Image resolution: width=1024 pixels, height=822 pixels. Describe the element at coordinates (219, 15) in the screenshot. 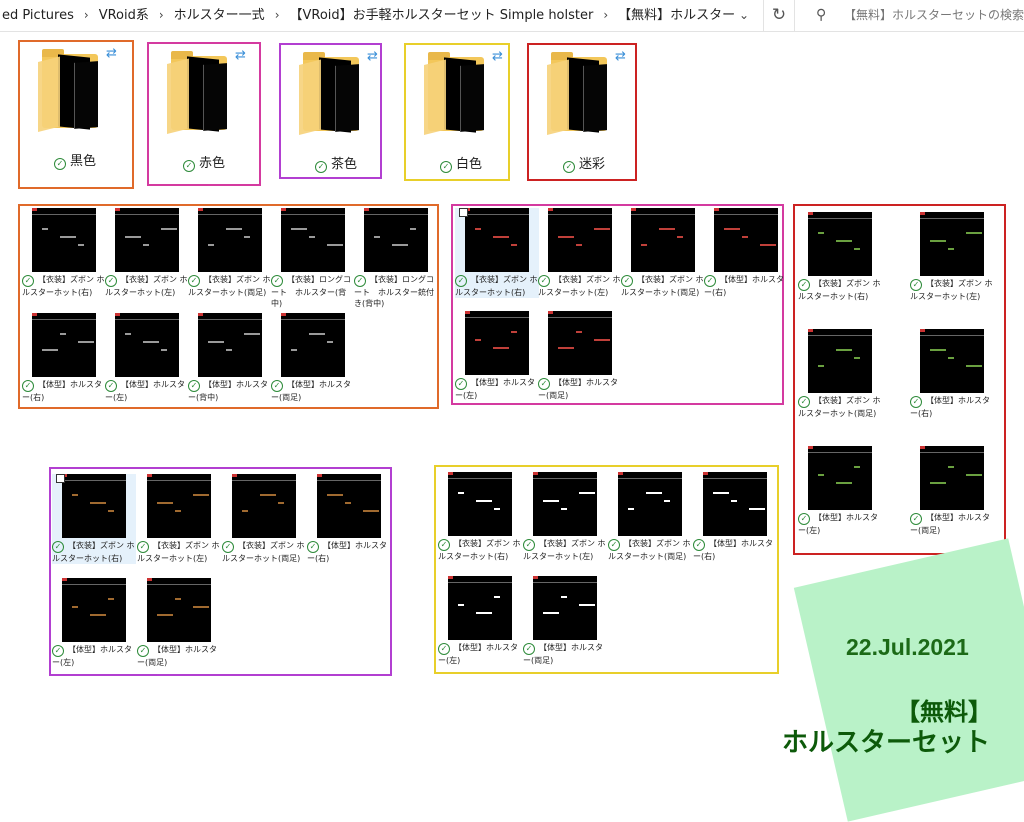

I see `breadcrumb-item: ホルスター一式` at that location.